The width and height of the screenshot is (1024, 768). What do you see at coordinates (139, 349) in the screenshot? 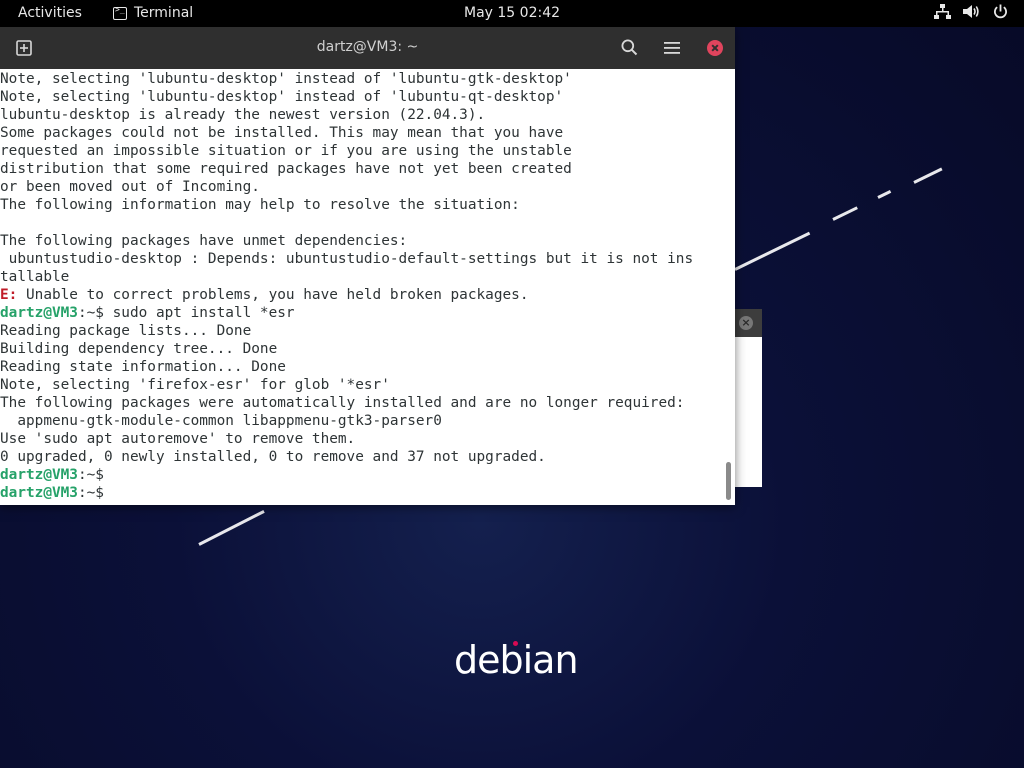
I see `terminal-output-line: Building dependency tree... Done` at bounding box center [139, 349].